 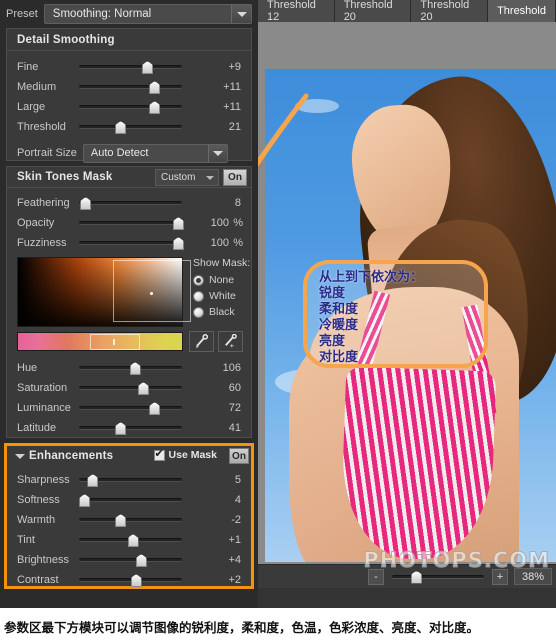 I want to click on eyedropper-add-button: +, so click(x=230, y=341).